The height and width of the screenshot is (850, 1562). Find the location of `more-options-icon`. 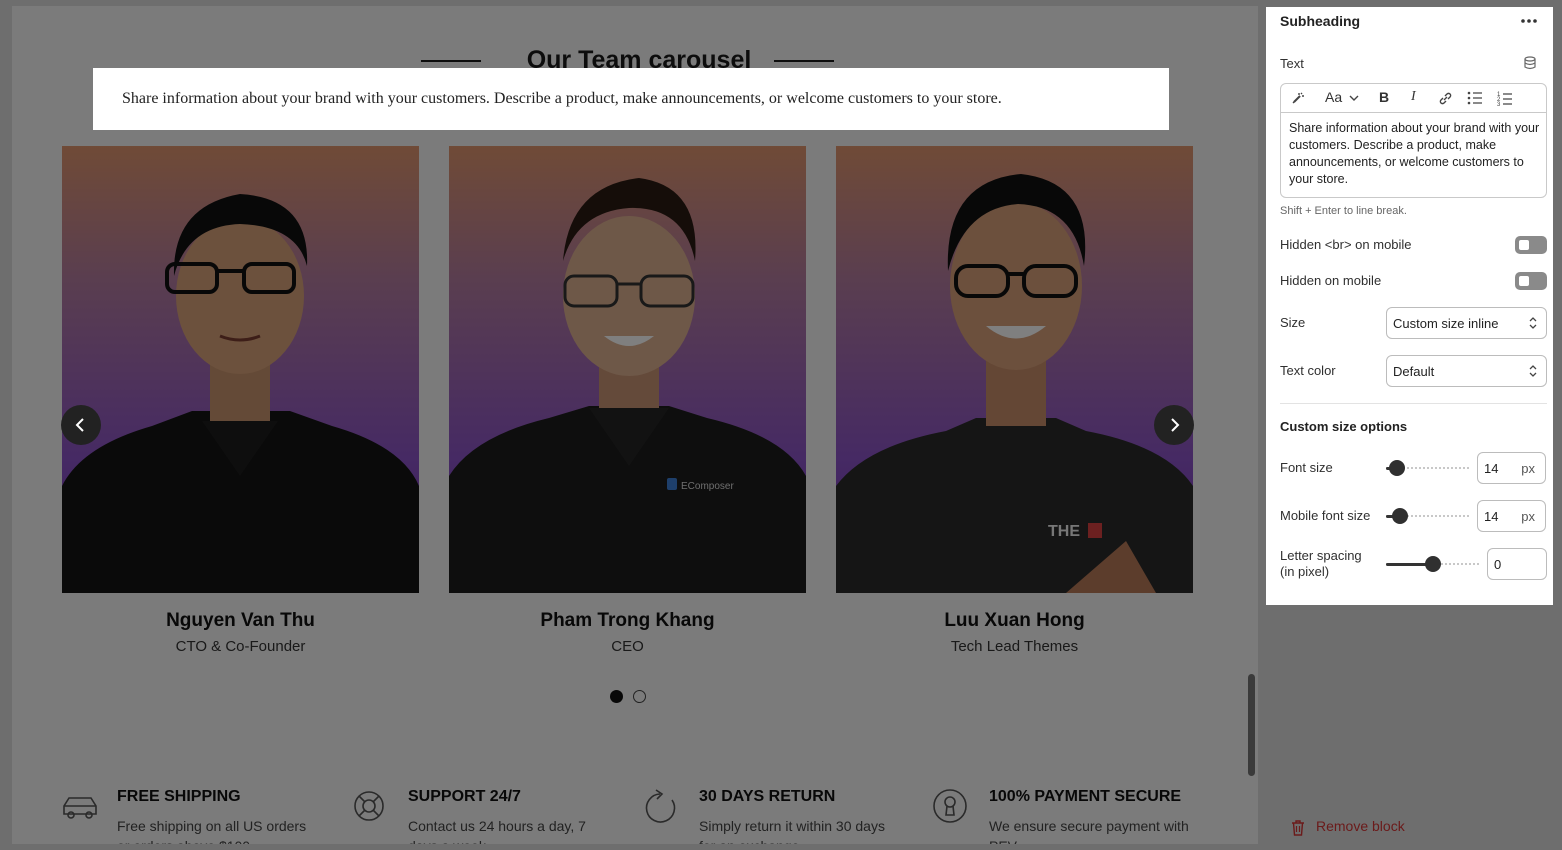

more-options-icon is located at coordinates (1529, 21).